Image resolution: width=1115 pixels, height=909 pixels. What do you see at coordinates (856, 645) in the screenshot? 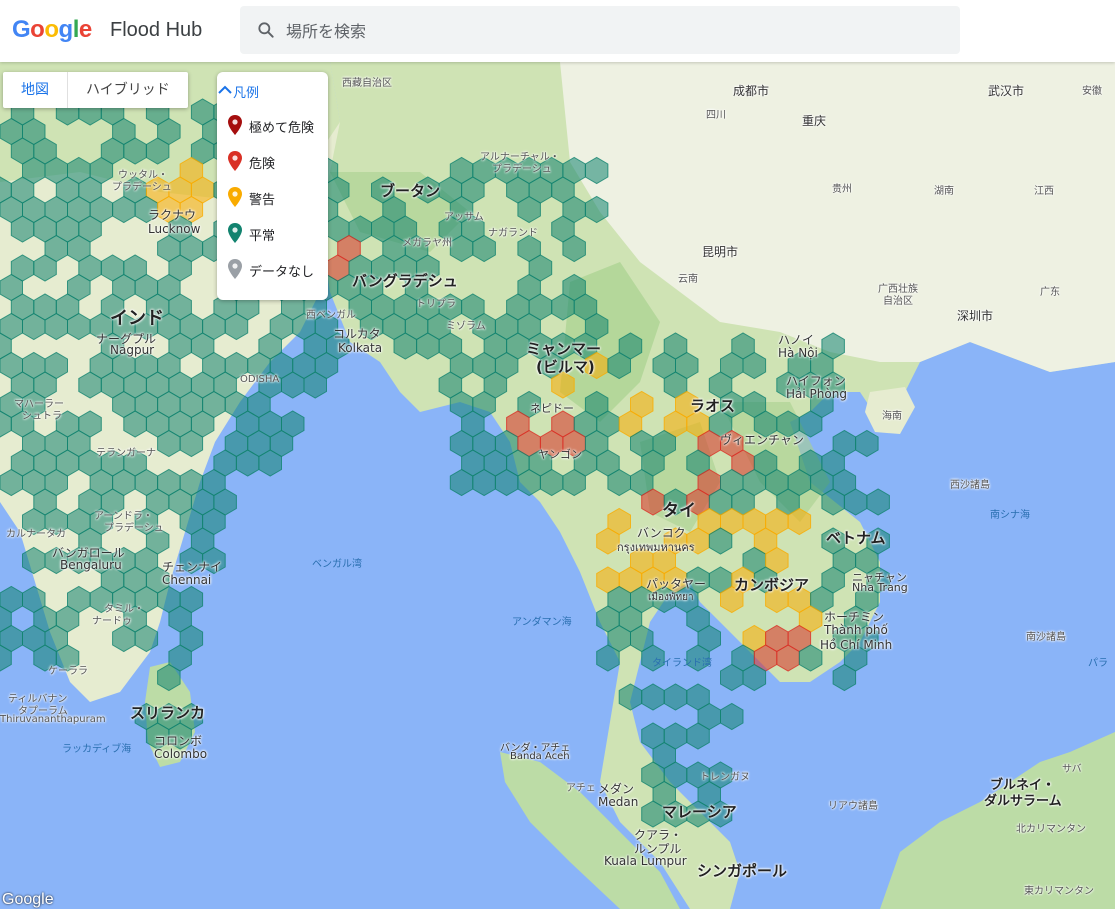
I see `label-hcmc2: Hồ Chí Minh` at bounding box center [856, 645].